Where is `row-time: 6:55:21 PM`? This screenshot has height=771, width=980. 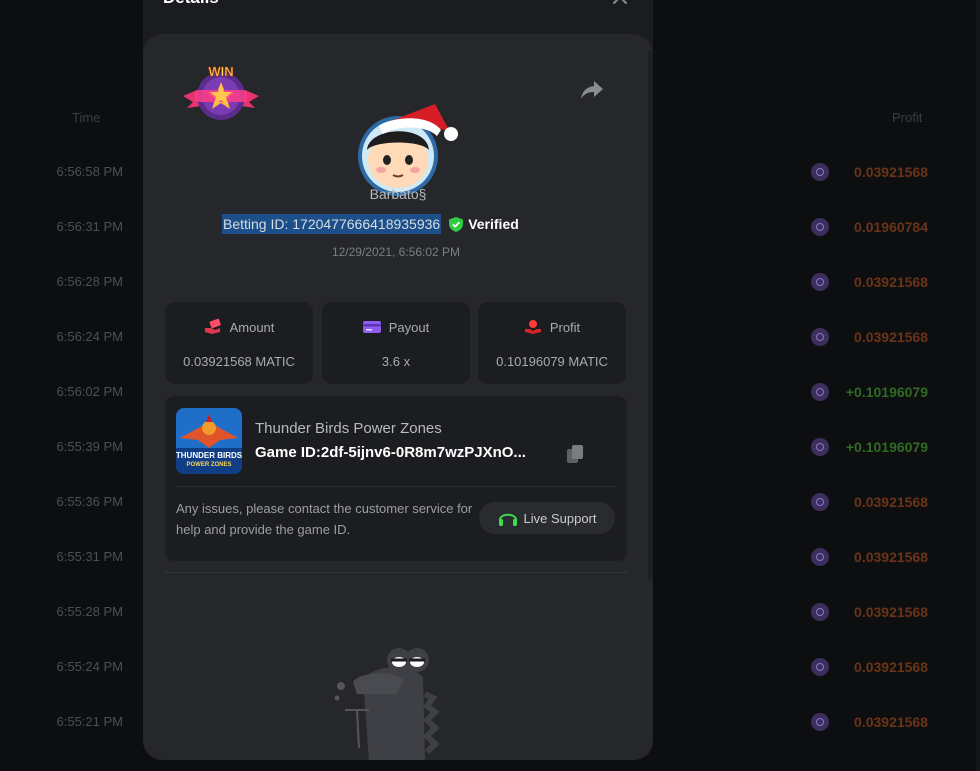 row-time: 6:55:21 PM is located at coordinates (90, 721).